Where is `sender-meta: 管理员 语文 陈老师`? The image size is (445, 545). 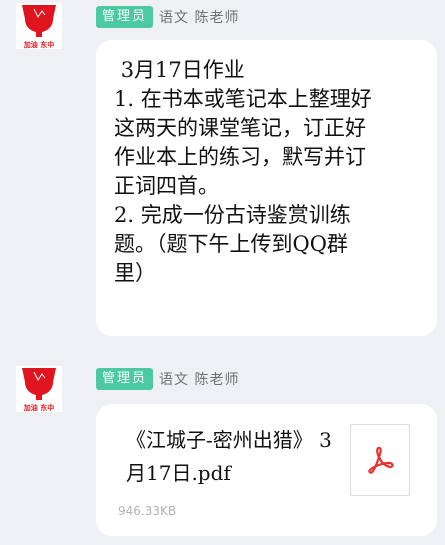
sender-meta: 管理员 语文 陈老师 is located at coordinates (167, 379).